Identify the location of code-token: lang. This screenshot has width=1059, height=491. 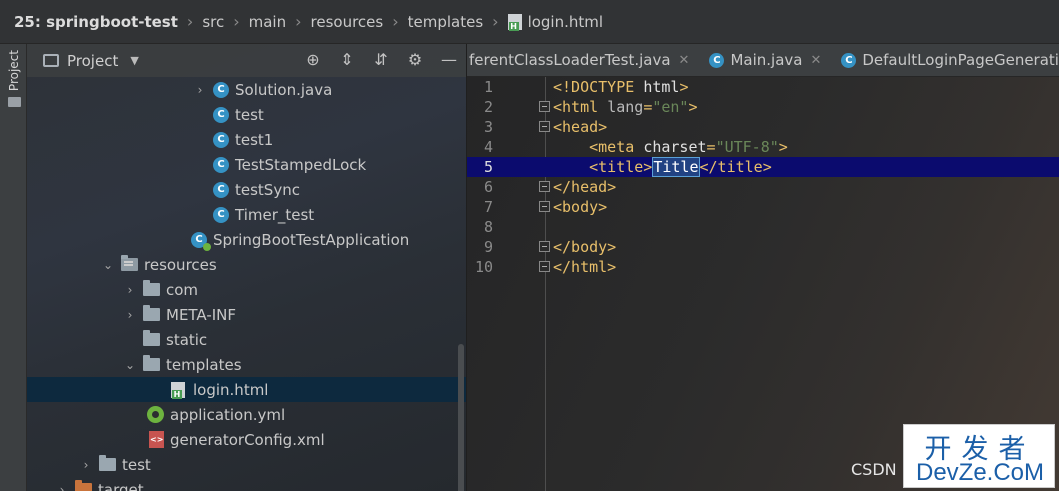
(625, 107).